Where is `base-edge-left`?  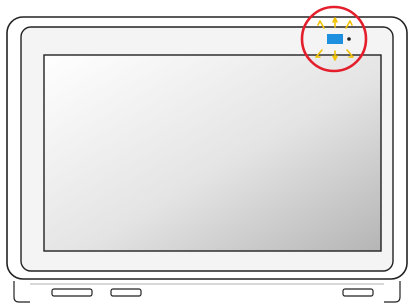
base-edge-left is located at coordinates (21, 292).